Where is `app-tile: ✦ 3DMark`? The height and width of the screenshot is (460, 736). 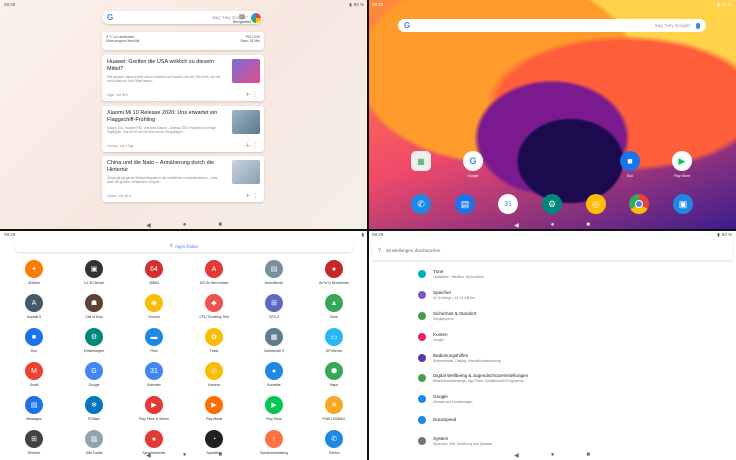 app-tile: ✦ 3DMark is located at coordinates (34, 274).